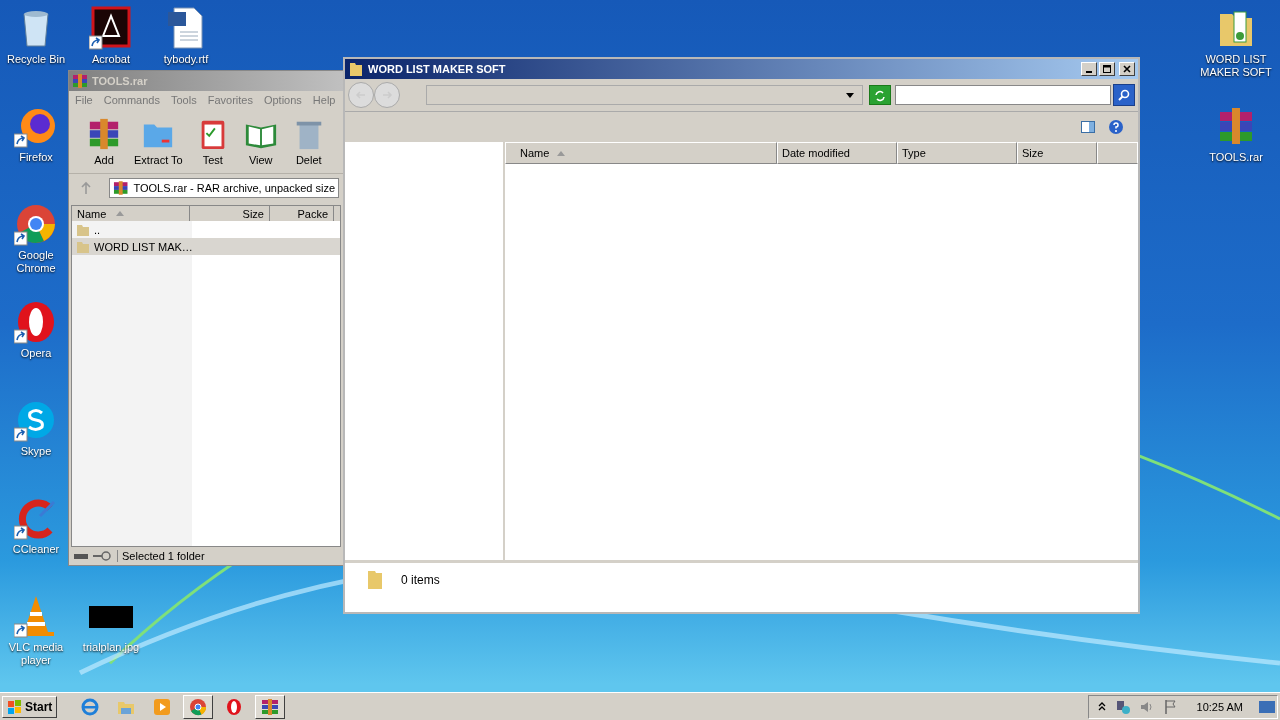 Image resolution: width=1280 pixels, height=720 pixels. What do you see at coordinates (120, 81) in the screenshot?
I see `window-title: TOOLS.rar` at bounding box center [120, 81].